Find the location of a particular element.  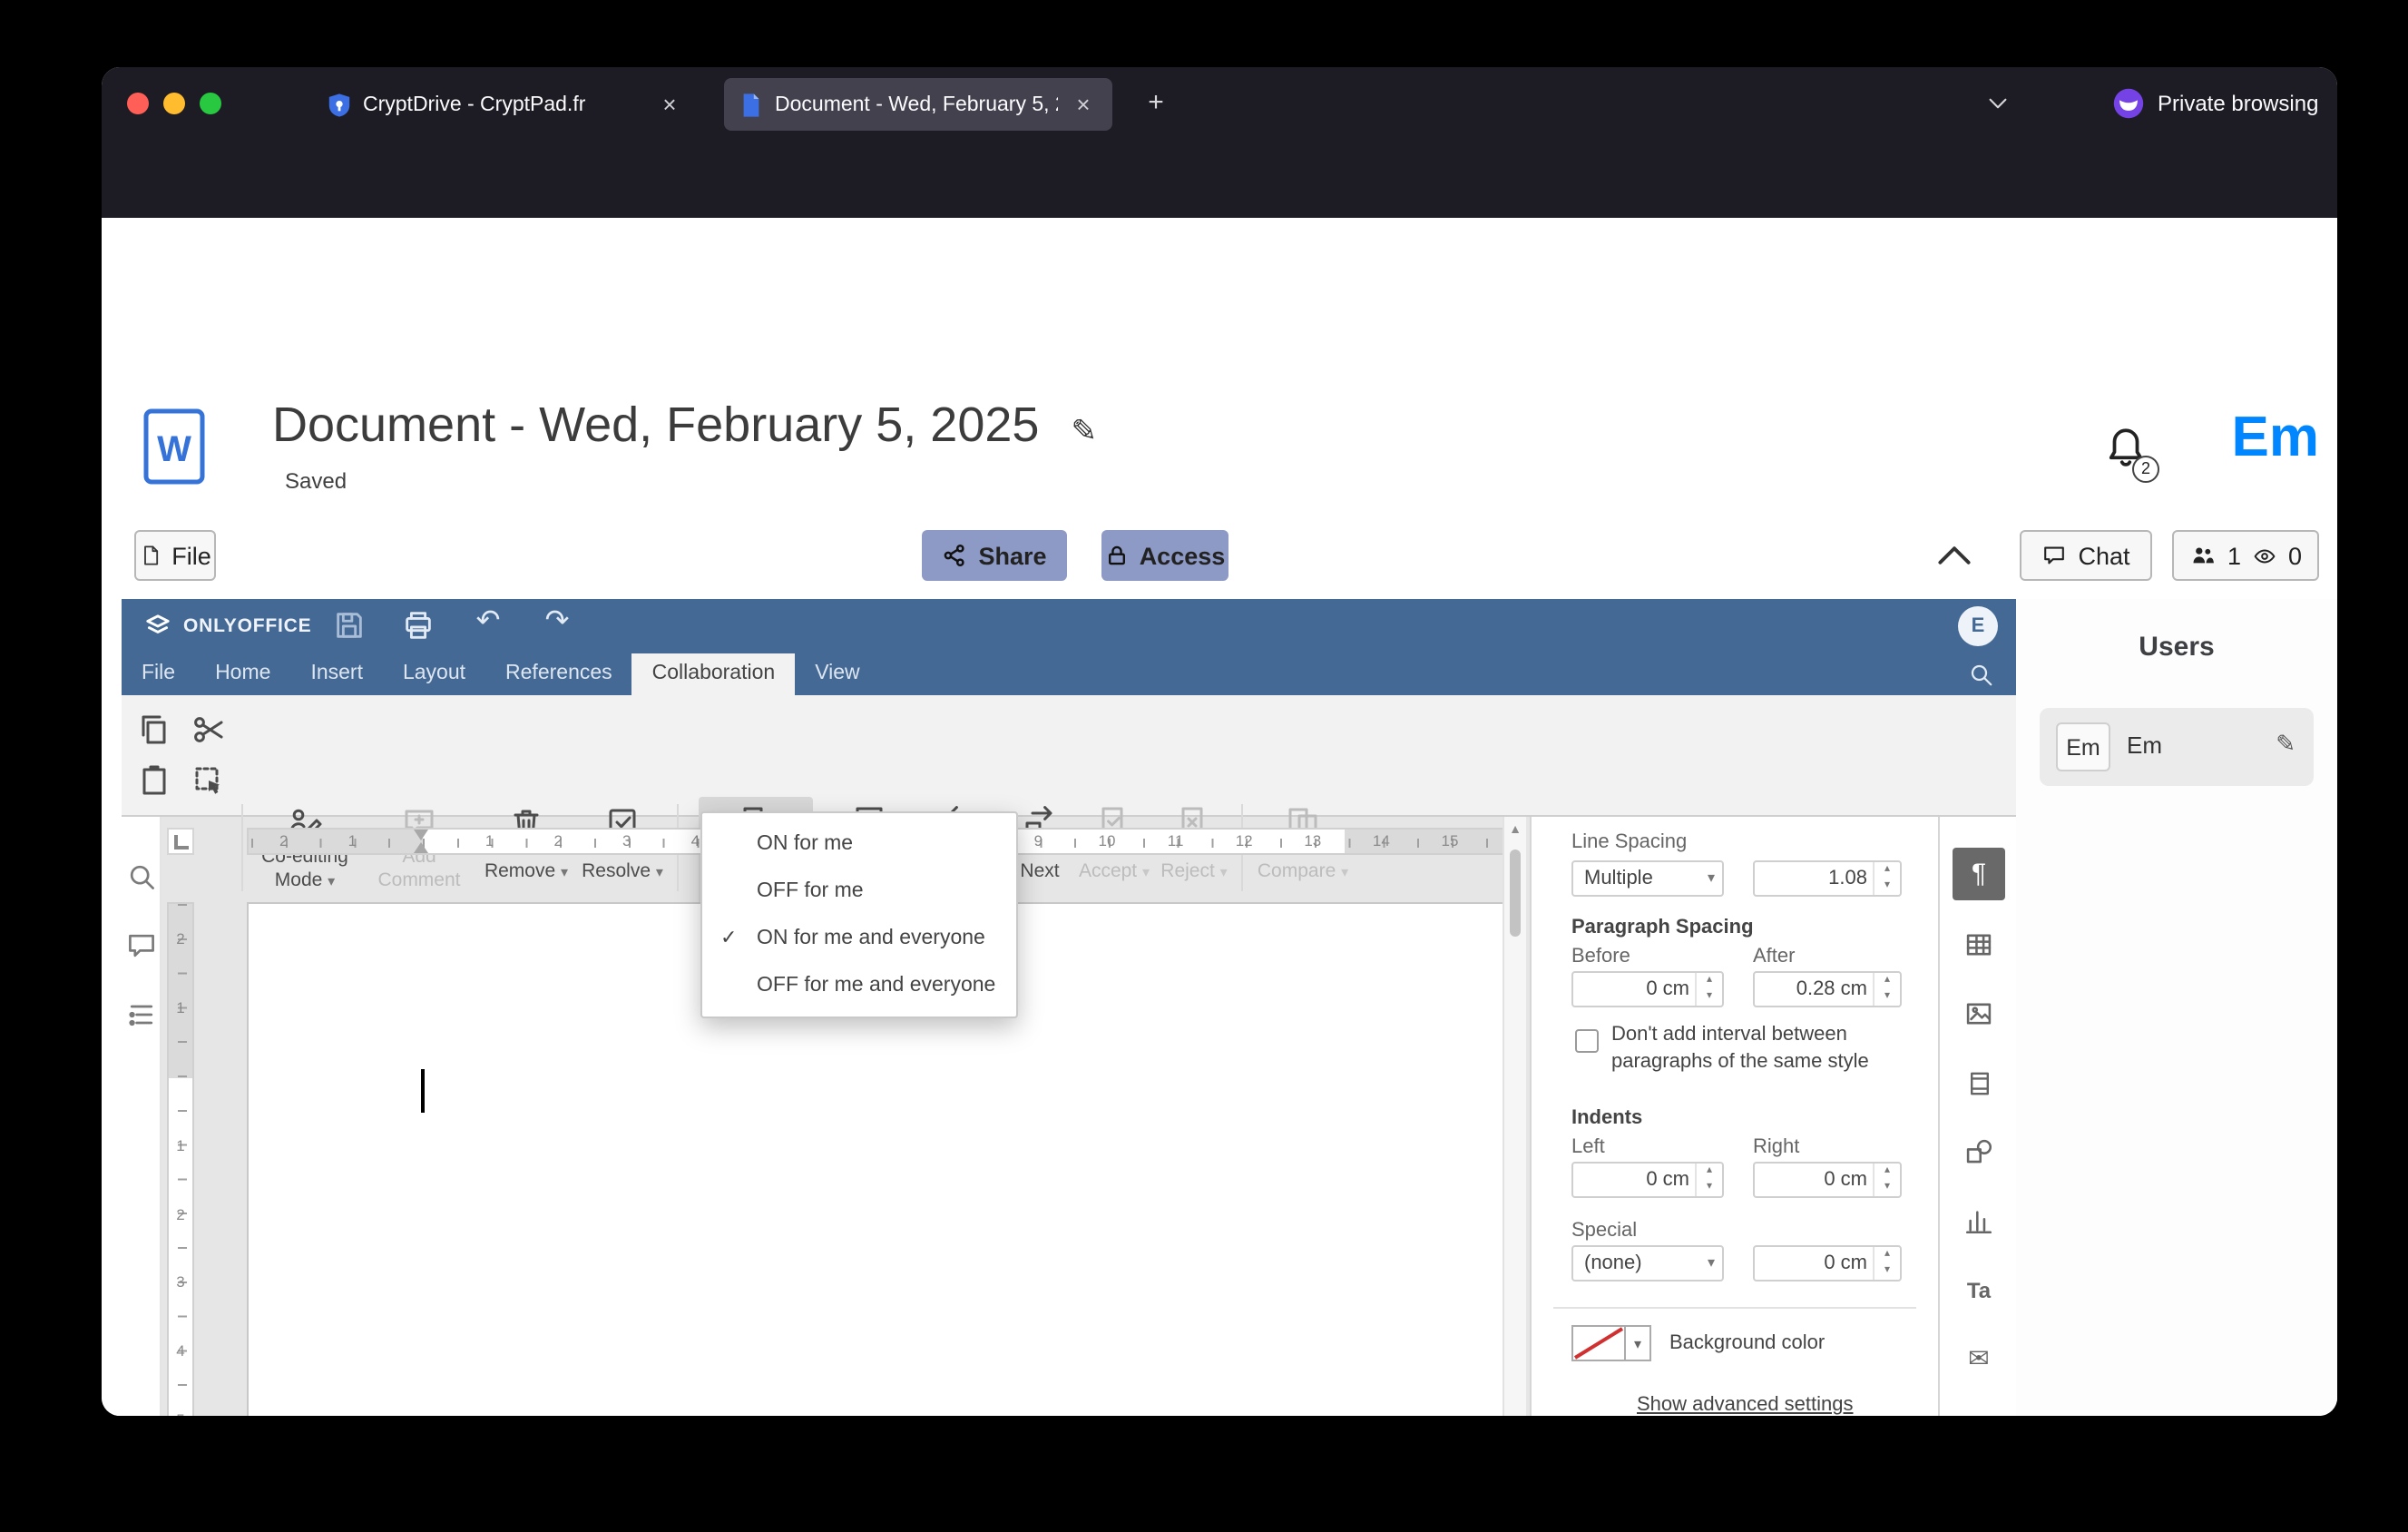

shape-settings-icon is located at coordinates (1979, 1151).